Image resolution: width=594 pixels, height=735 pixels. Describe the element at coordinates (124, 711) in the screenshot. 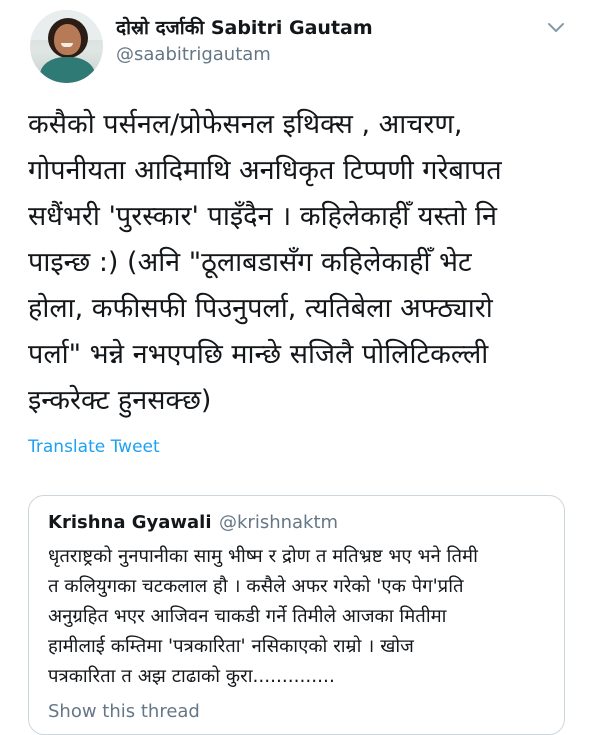

I see `show-thread-link: Show this thread` at that location.